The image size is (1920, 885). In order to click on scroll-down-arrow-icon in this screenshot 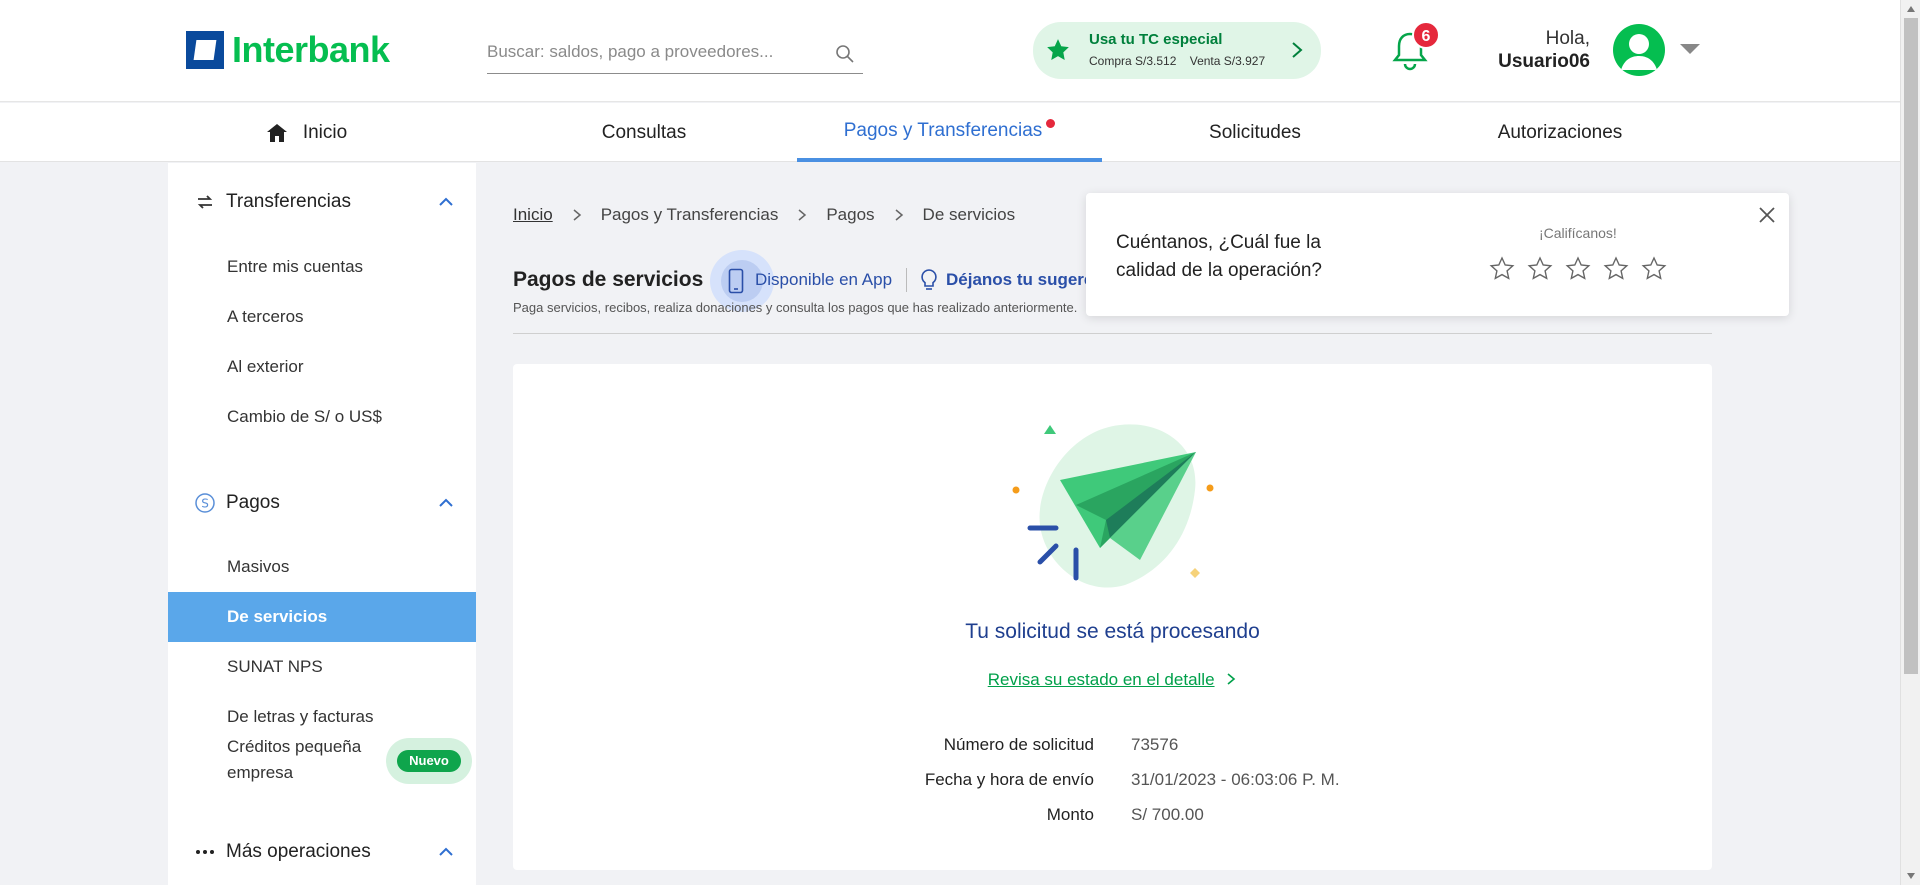, I will do `click(1911, 876)`.